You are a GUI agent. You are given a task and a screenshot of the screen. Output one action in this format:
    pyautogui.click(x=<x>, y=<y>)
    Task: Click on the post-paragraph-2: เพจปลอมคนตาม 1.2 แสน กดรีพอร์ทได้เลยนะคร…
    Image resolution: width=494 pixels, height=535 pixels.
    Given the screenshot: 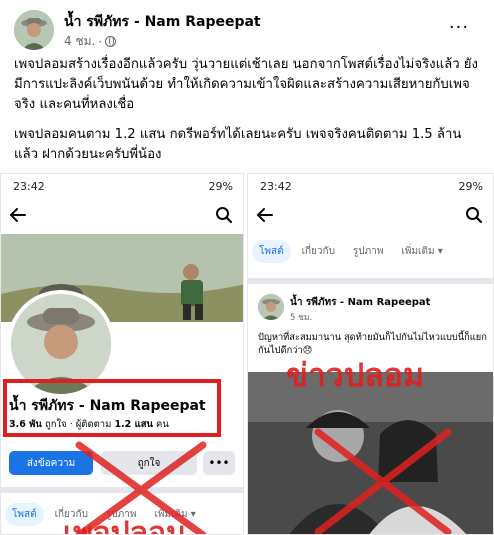 What is the action you would take?
    pyautogui.click(x=238, y=144)
    